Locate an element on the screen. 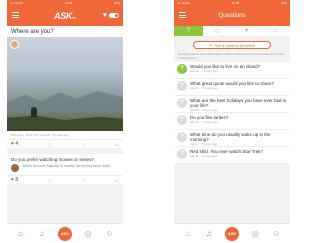 This screenshot has height=243, width=320. top-navbar: Questions is located at coordinates (232, 16).